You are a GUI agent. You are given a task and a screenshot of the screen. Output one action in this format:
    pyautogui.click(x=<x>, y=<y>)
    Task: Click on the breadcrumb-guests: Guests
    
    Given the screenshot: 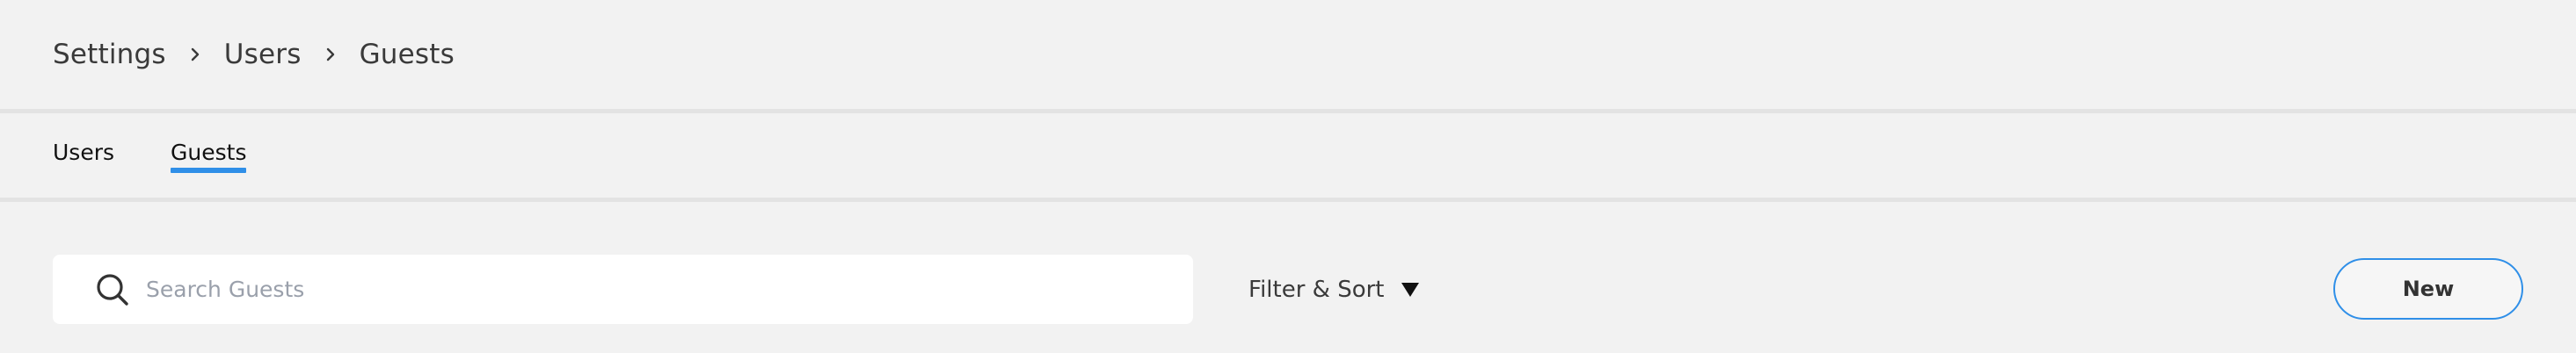 What is the action you would take?
    pyautogui.click(x=407, y=54)
    